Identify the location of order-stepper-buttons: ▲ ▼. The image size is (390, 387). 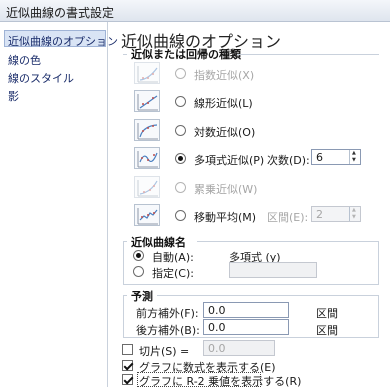
(354, 157).